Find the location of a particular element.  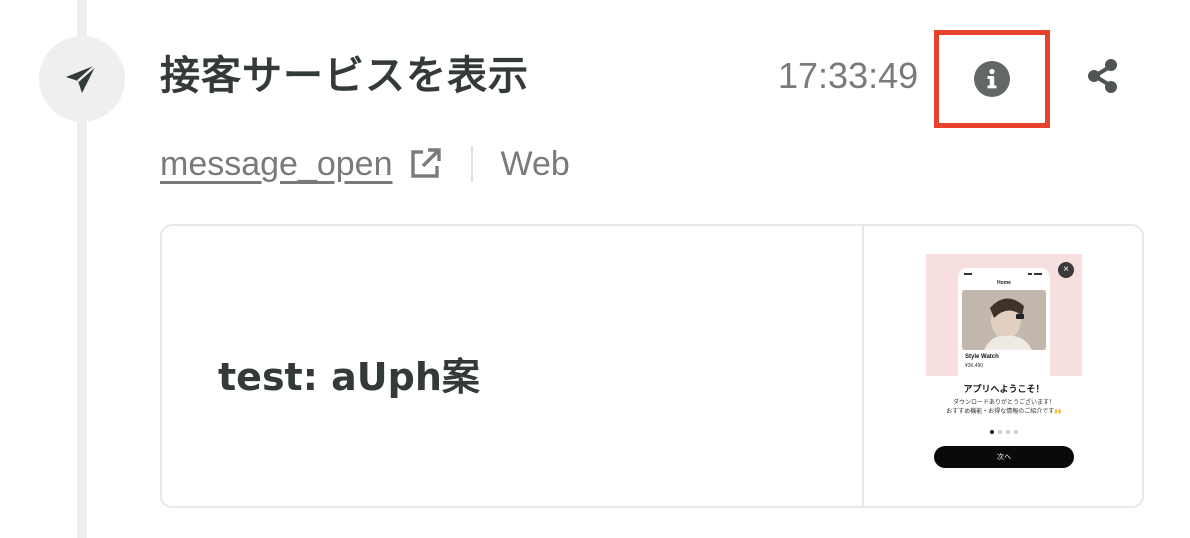

share-icon is located at coordinates (1102, 76).